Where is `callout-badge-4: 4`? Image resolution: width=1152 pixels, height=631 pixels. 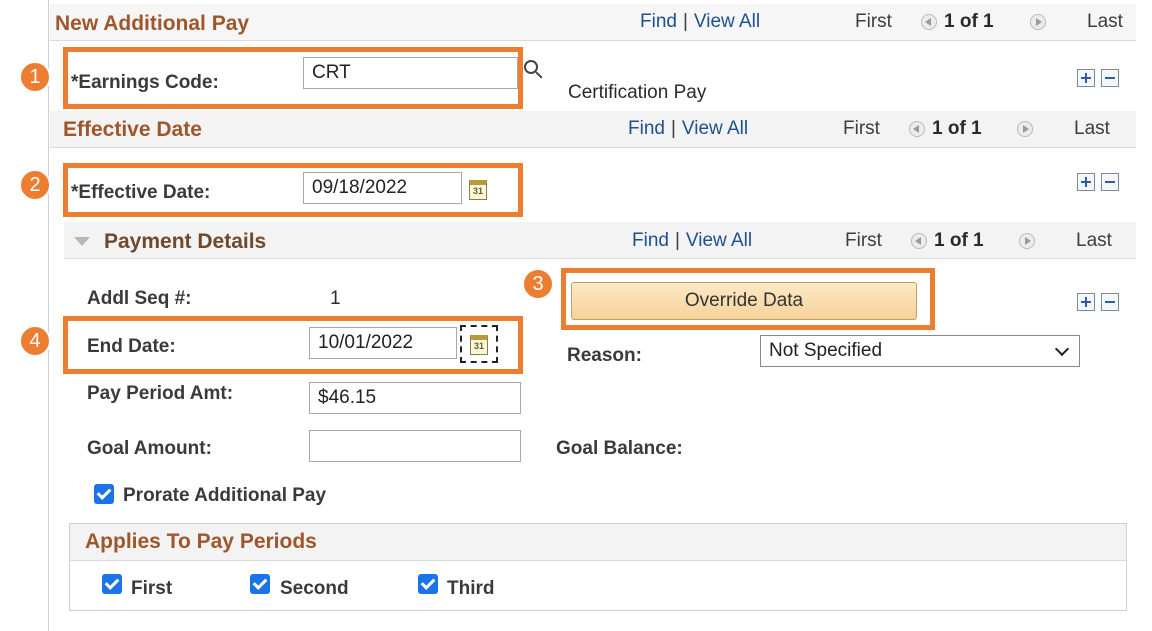 callout-badge-4: 4 is located at coordinates (35, 341).